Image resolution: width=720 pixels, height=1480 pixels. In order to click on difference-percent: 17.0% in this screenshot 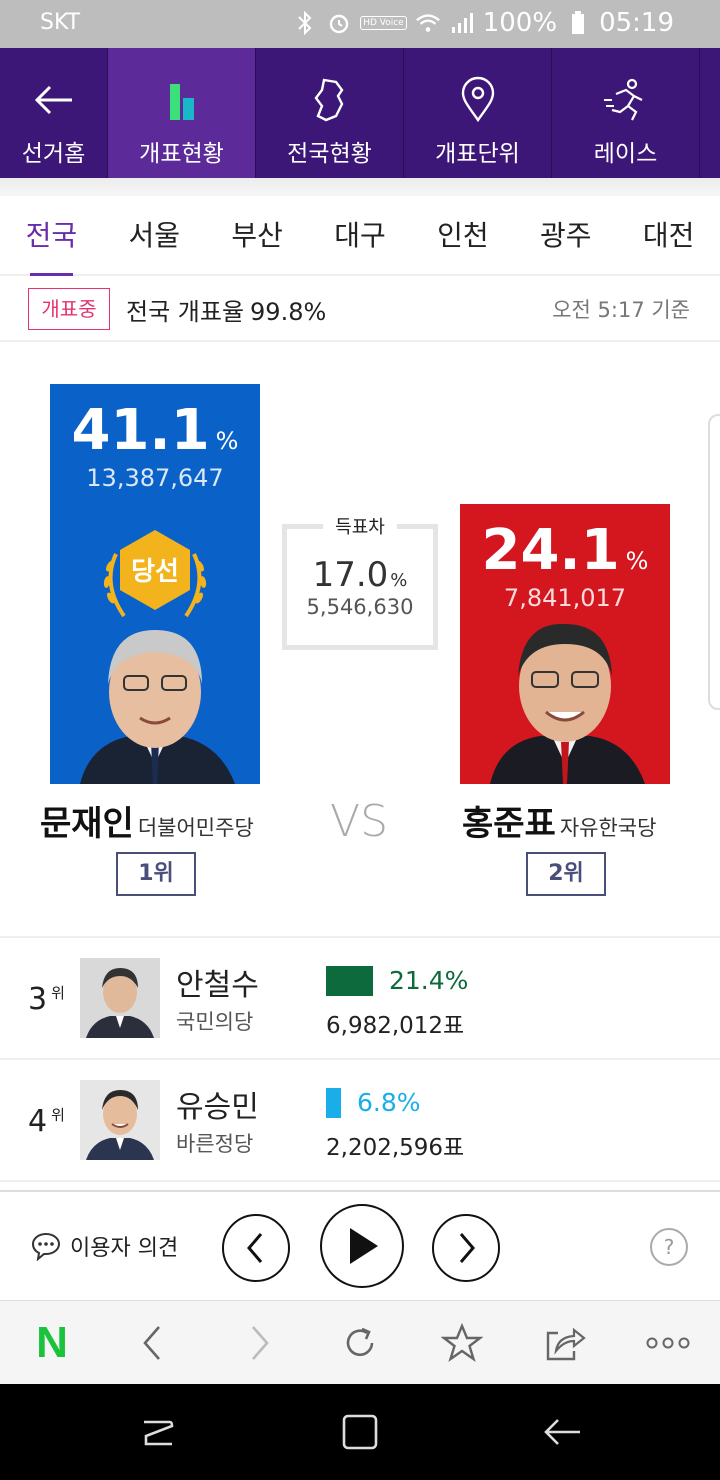, I will do `click(360, 575)`.